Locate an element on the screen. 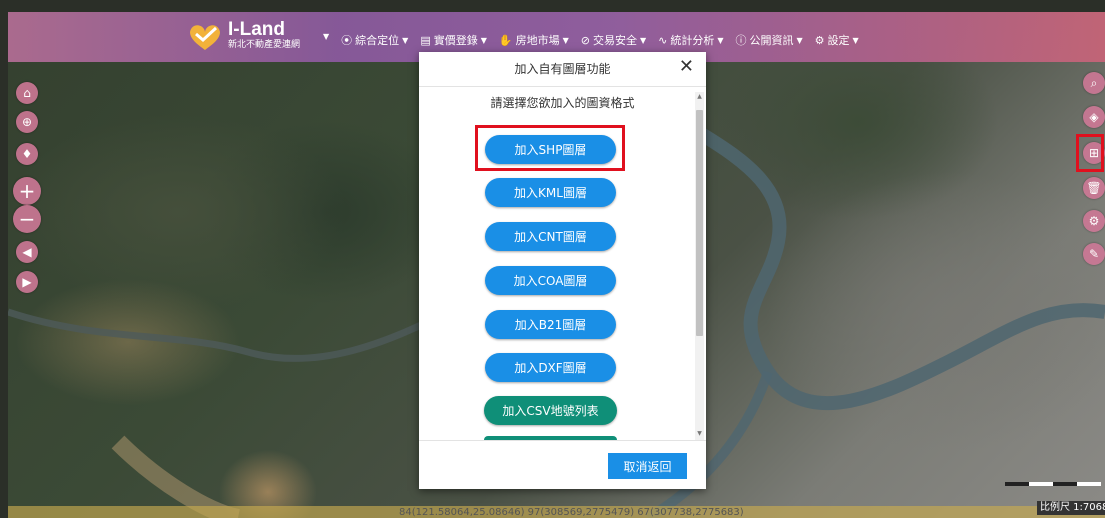 The width and height of the screenshot is (1105, 518). dialog-title: 加入自有圖層功能 is located at coordinates (562, 69).